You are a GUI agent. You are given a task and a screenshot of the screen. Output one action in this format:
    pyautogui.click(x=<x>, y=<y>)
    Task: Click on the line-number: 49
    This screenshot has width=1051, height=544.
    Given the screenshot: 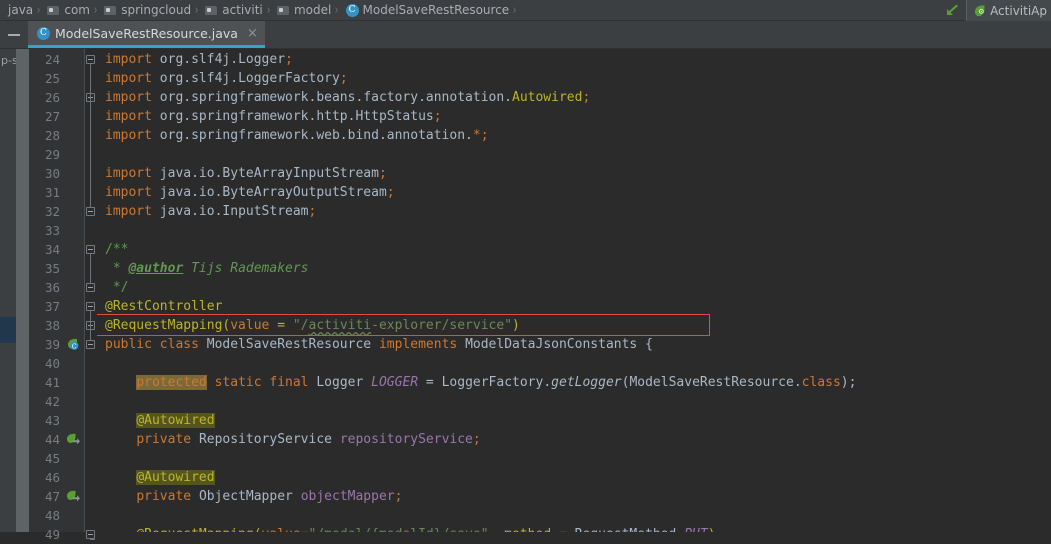 What is the action you would take?
    pyautogui.click(x=52, y=534)
    